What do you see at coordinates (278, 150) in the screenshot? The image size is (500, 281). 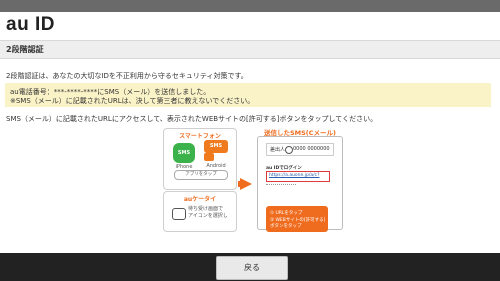 I see `sender-label: 差出人` at bounding box center [278, 150].